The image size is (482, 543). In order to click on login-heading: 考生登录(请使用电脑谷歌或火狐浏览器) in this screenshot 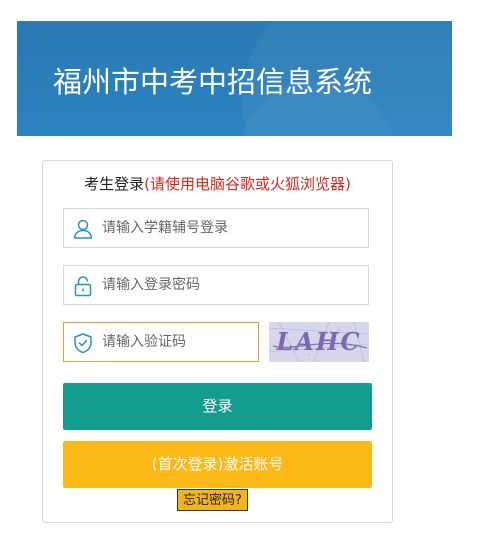, I will do `click(217, 183)`.